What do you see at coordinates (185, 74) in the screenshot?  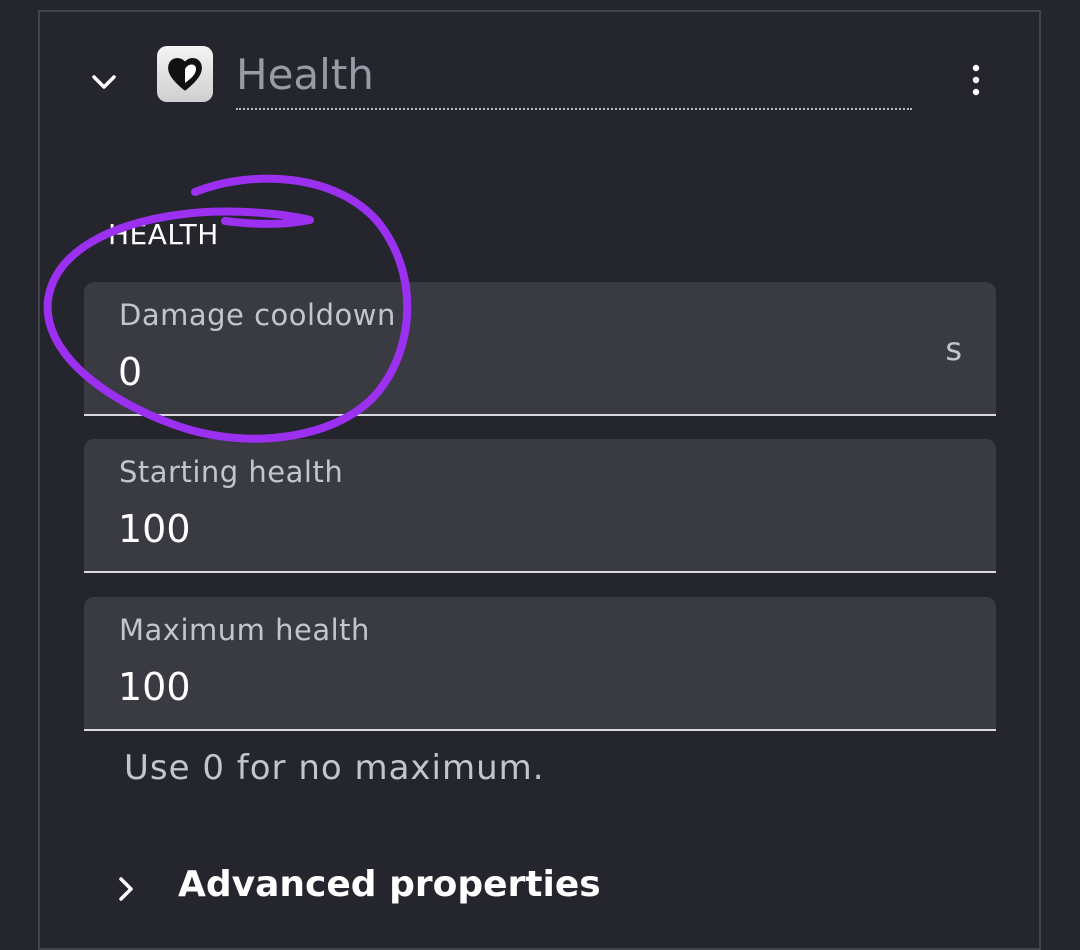 I see `heart-icon` at bounding box center [185, 74].